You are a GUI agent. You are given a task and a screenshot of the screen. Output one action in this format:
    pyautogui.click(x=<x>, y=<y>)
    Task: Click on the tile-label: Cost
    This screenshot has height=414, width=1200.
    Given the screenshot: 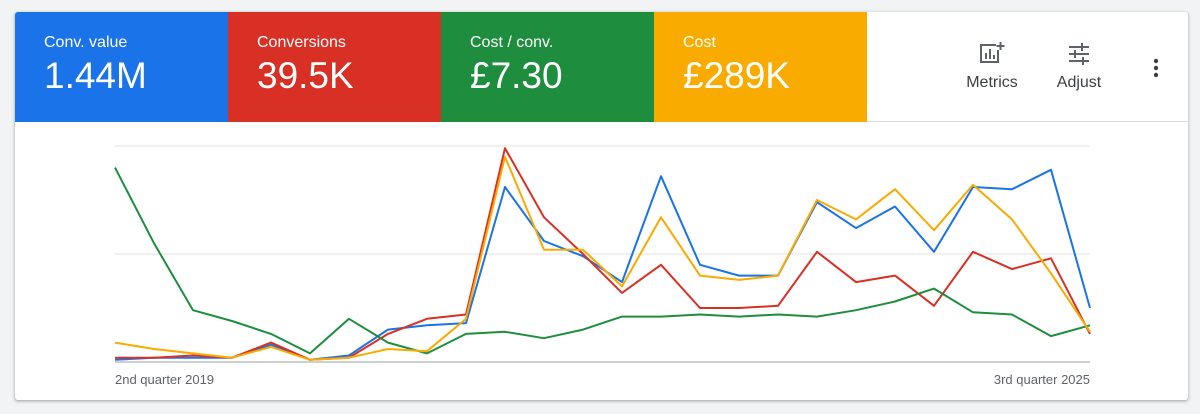 What is the action you would take?
    pyautogui.click(x=699, y=42)
    